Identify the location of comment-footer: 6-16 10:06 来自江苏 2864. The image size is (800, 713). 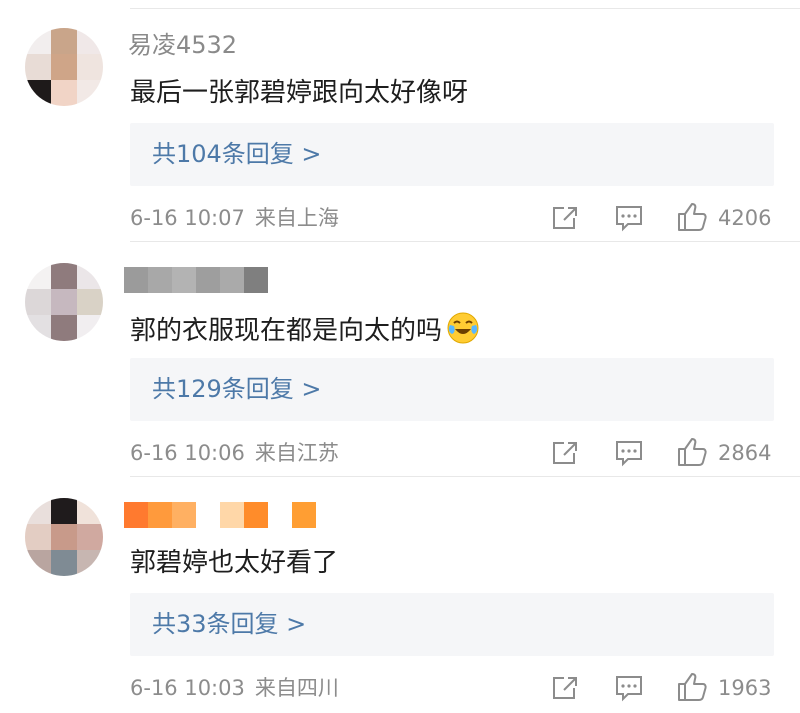
(455, 453).